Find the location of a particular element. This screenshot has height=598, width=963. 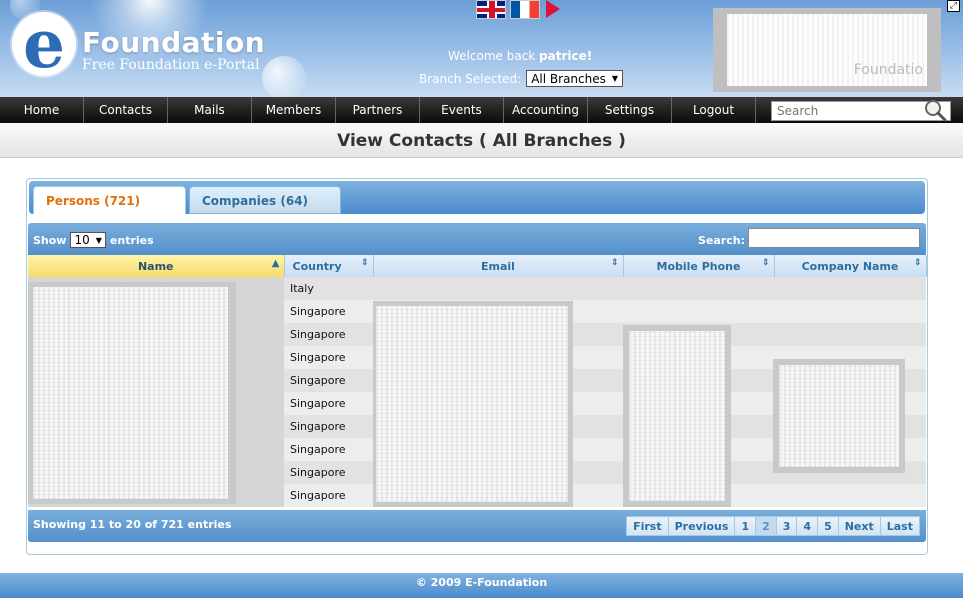

page-next-button: Next is located at coordinates (859, 526).